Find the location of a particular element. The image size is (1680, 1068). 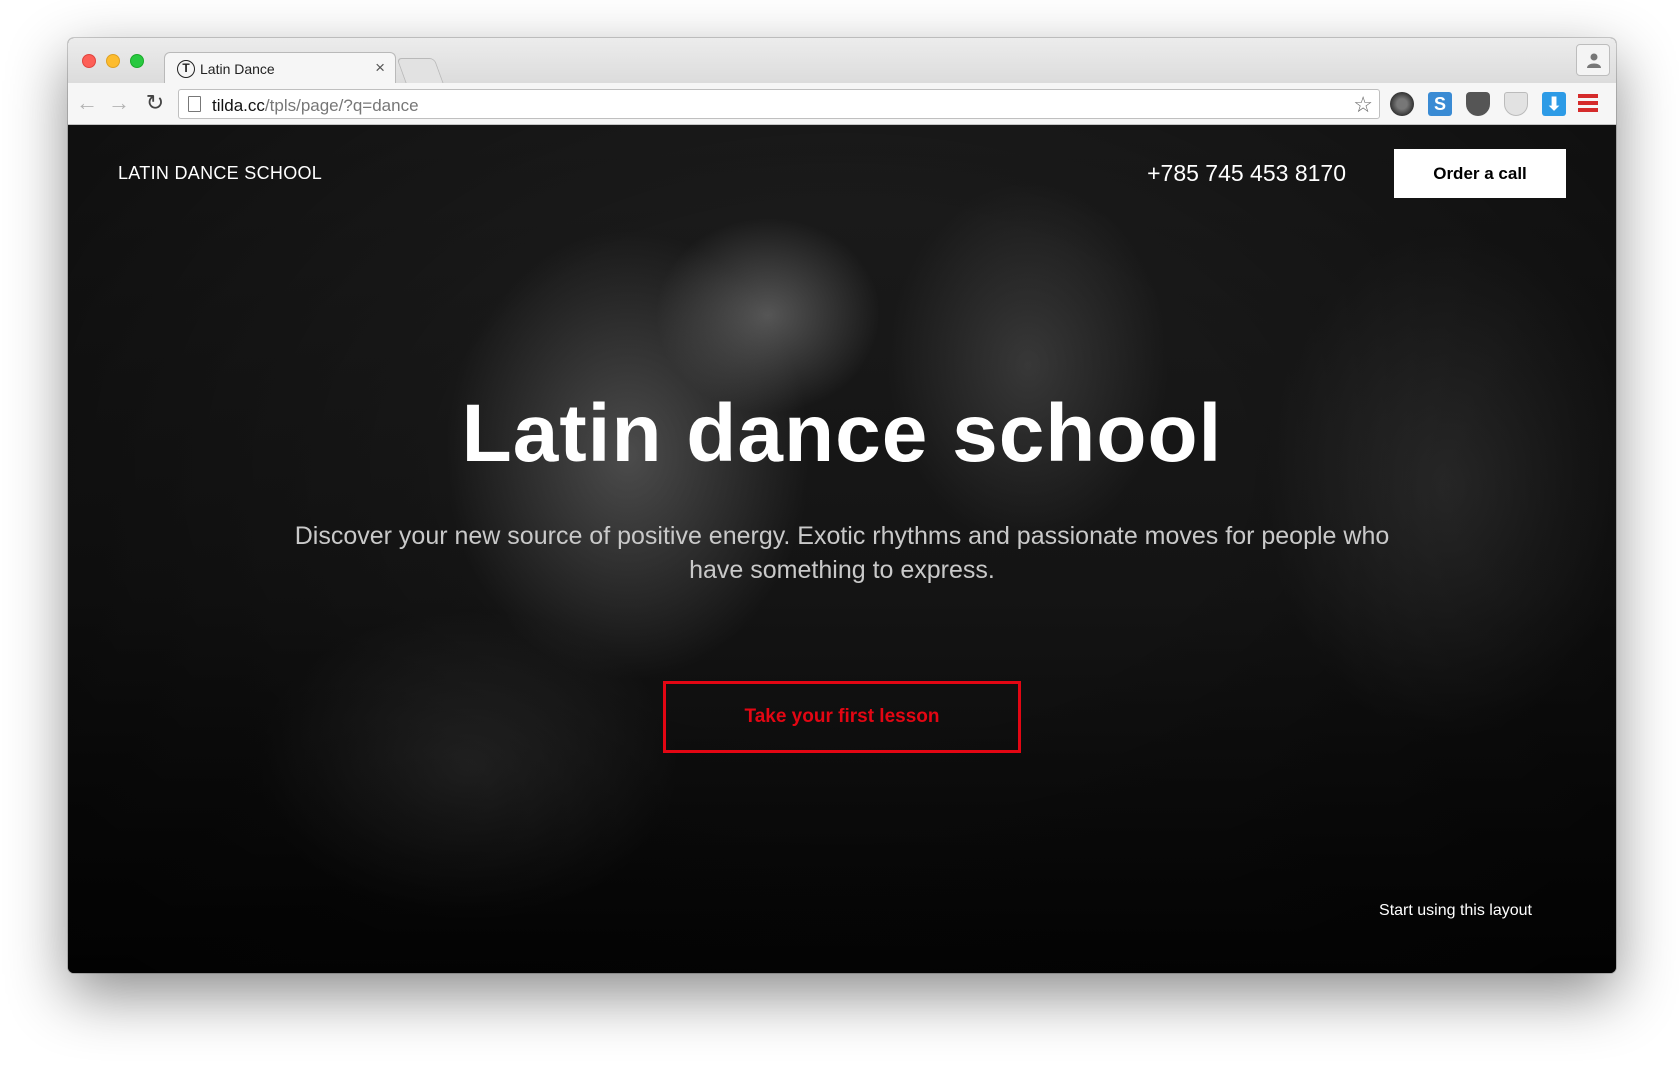

person-icon is located at coordinates (1594, 60).